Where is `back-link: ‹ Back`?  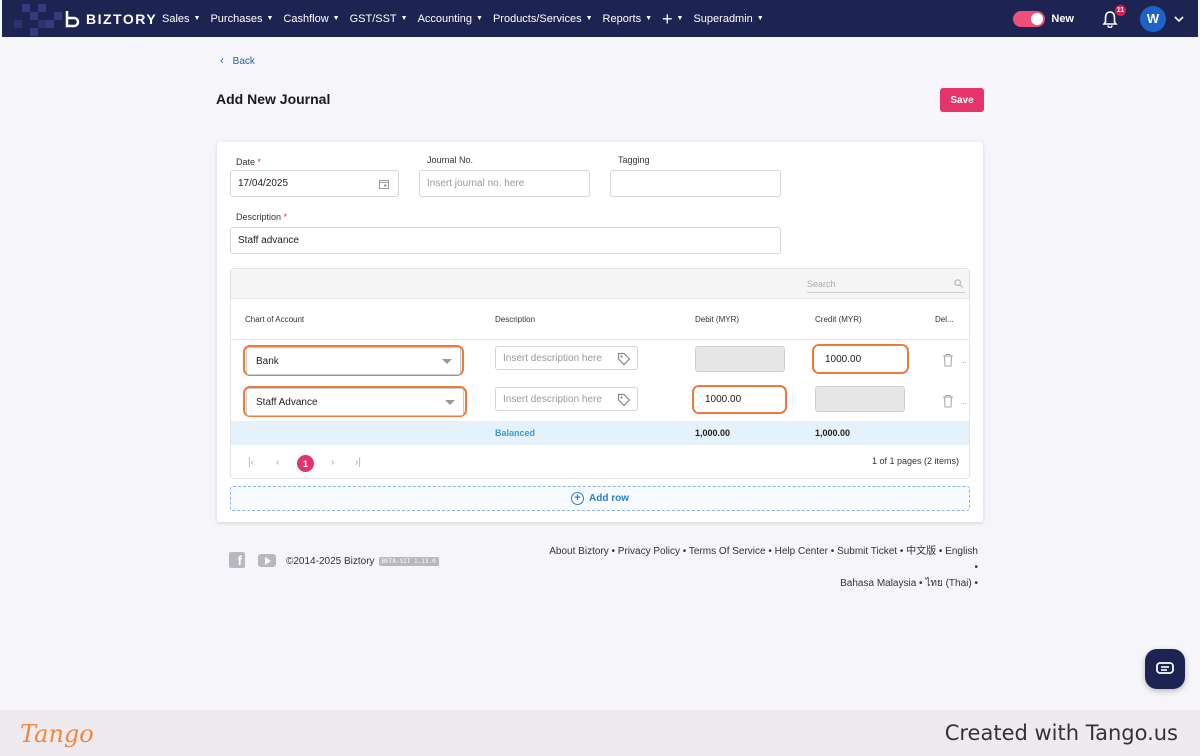 back-link: ‹ Back is located at coordinates (237, 61).